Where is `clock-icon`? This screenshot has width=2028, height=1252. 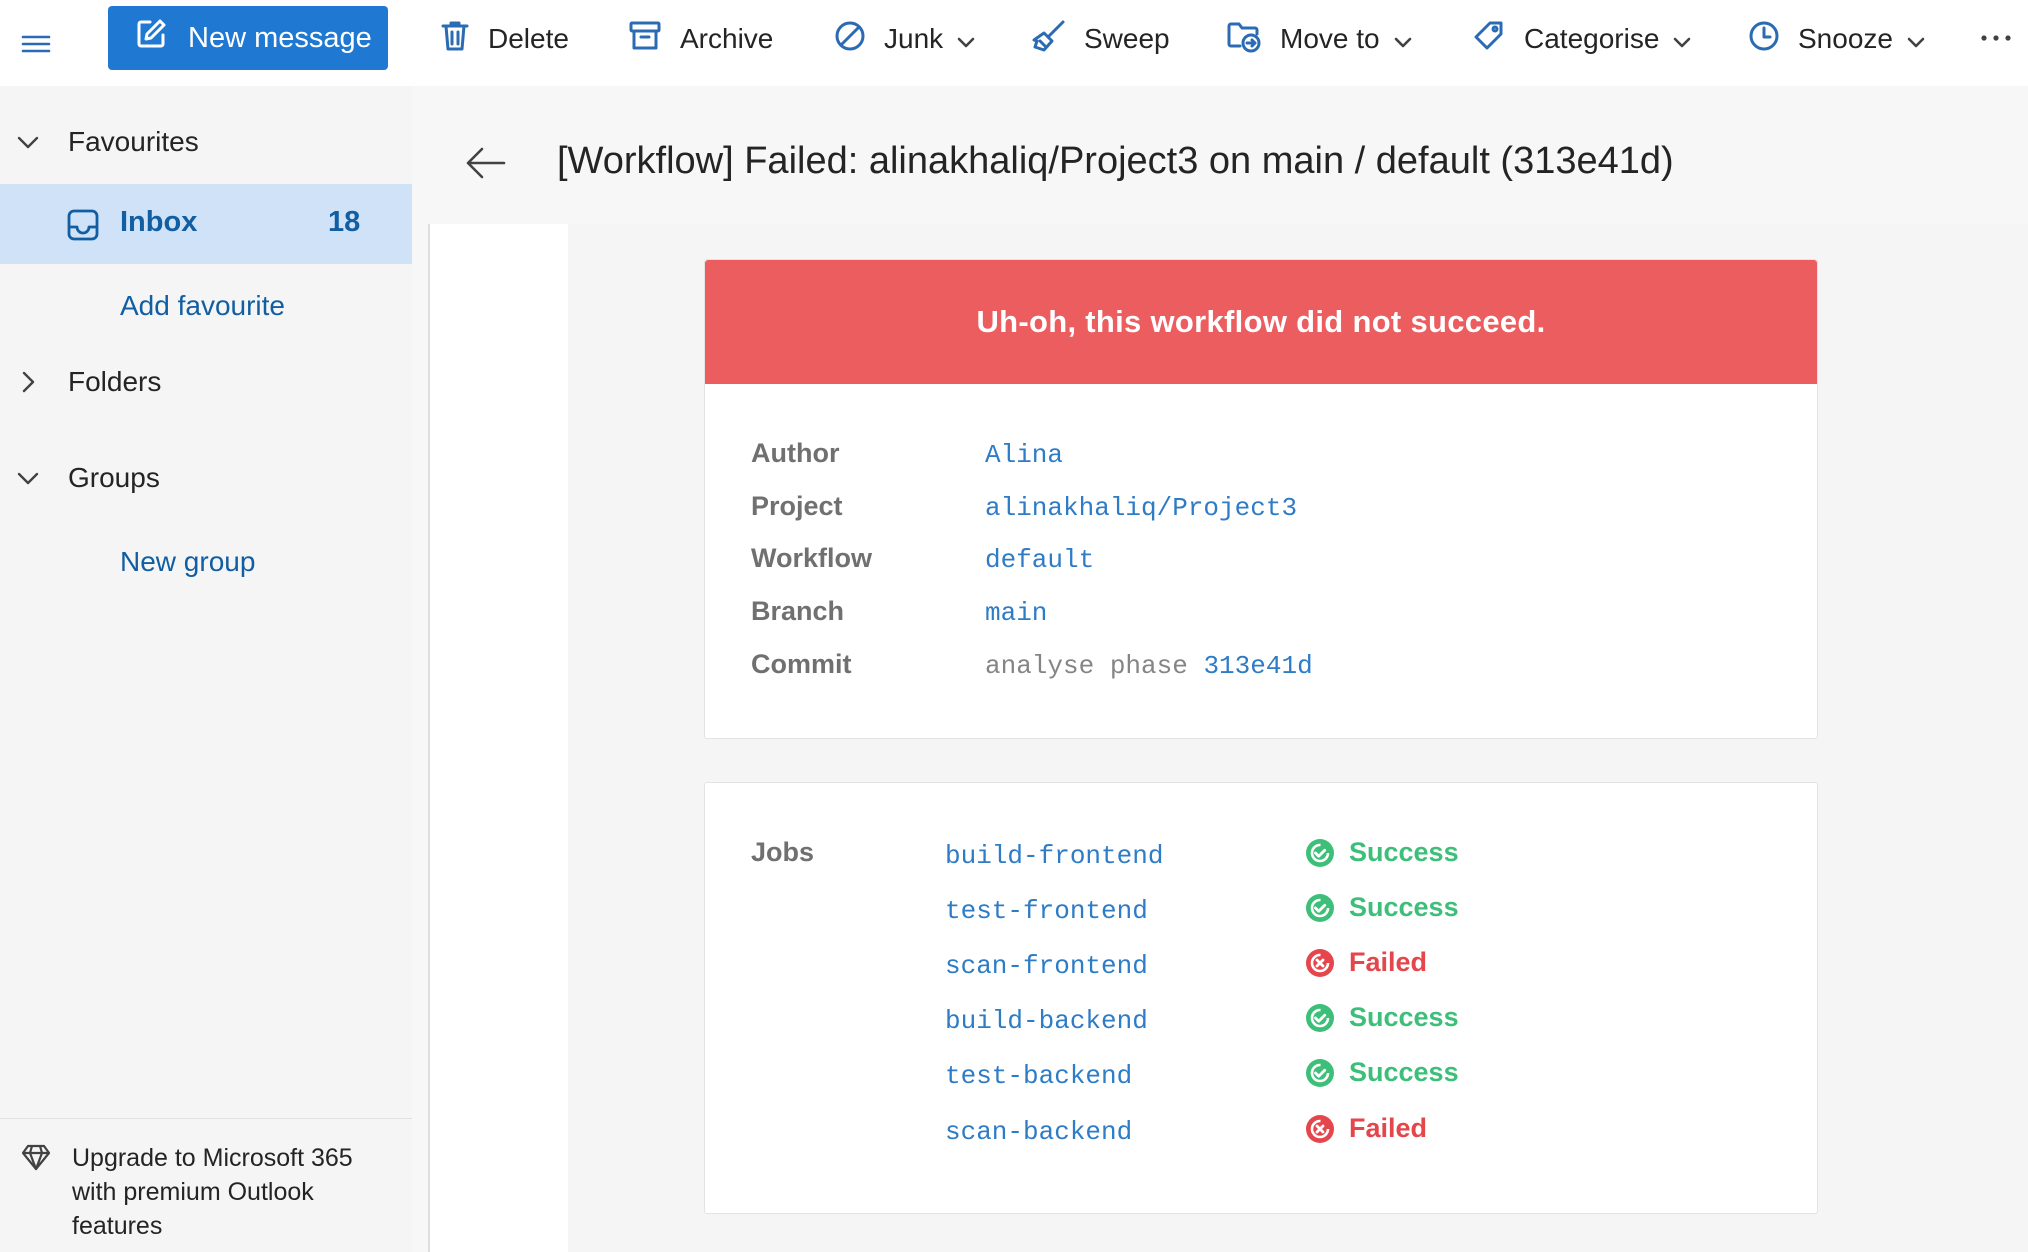
clock-icon is located at coordinates (1764, 39).